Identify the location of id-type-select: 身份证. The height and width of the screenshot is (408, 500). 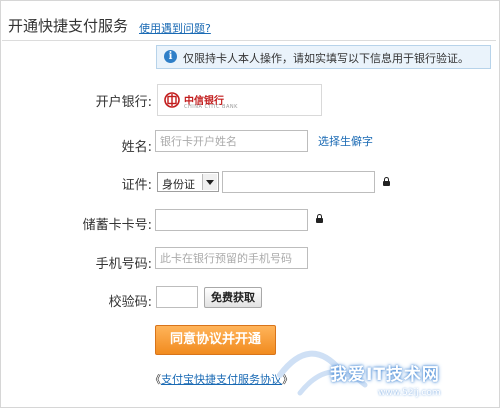
(188, 182).